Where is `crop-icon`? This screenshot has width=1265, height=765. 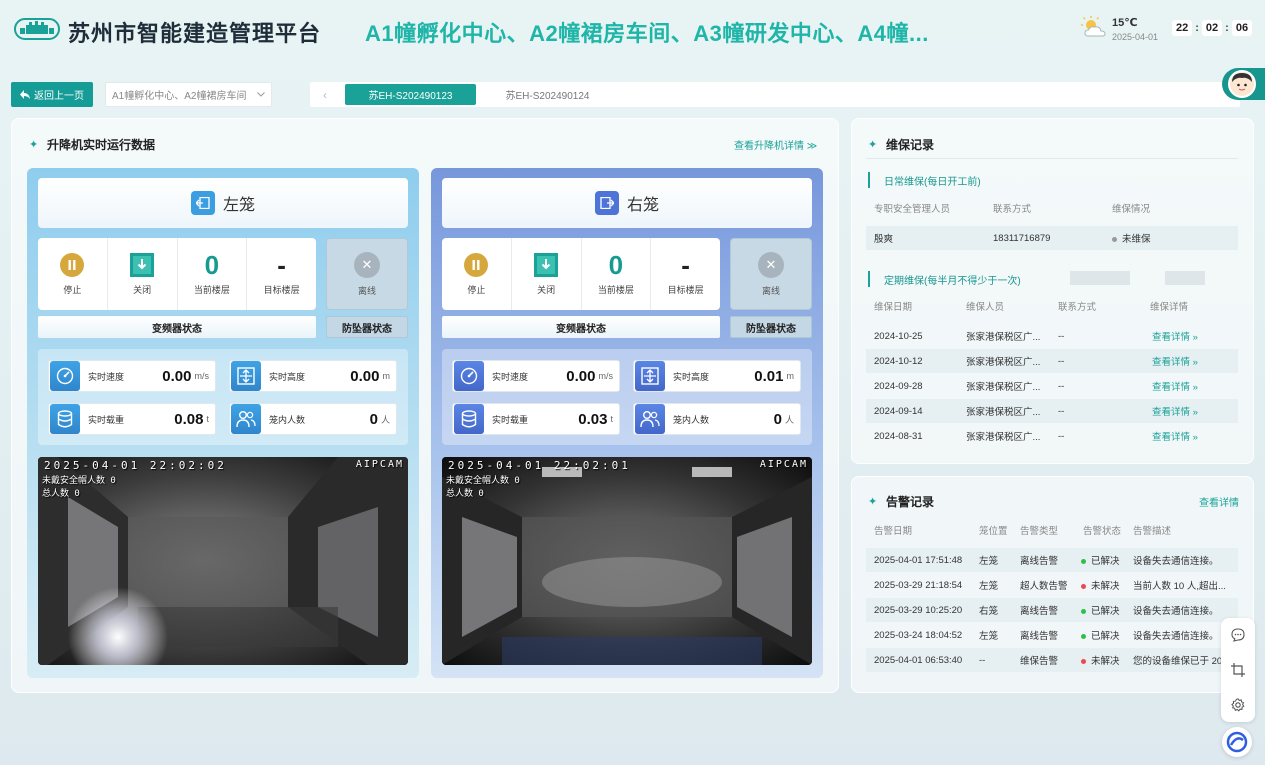 crop-icon is located at coordinates (1238, 669).